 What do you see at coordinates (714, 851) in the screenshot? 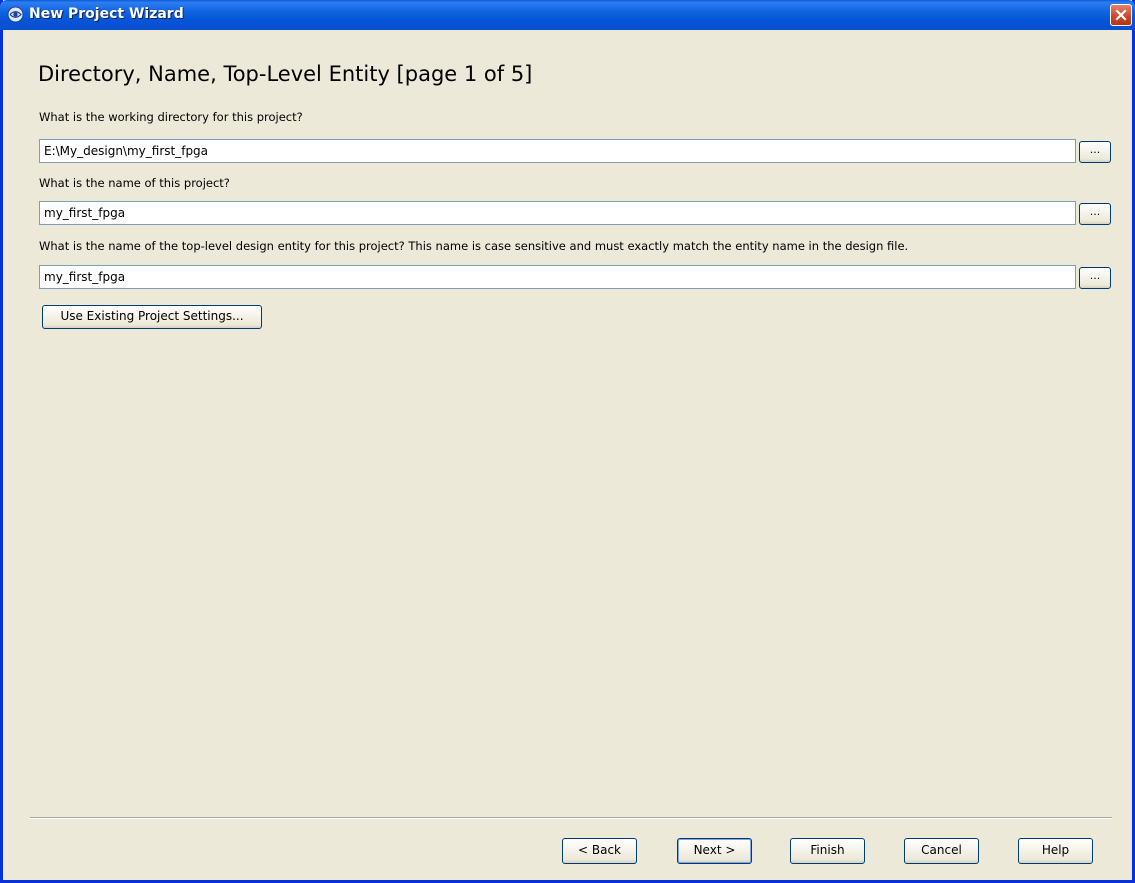
I see `next-button: Next >` at bounding box center [714, 851].